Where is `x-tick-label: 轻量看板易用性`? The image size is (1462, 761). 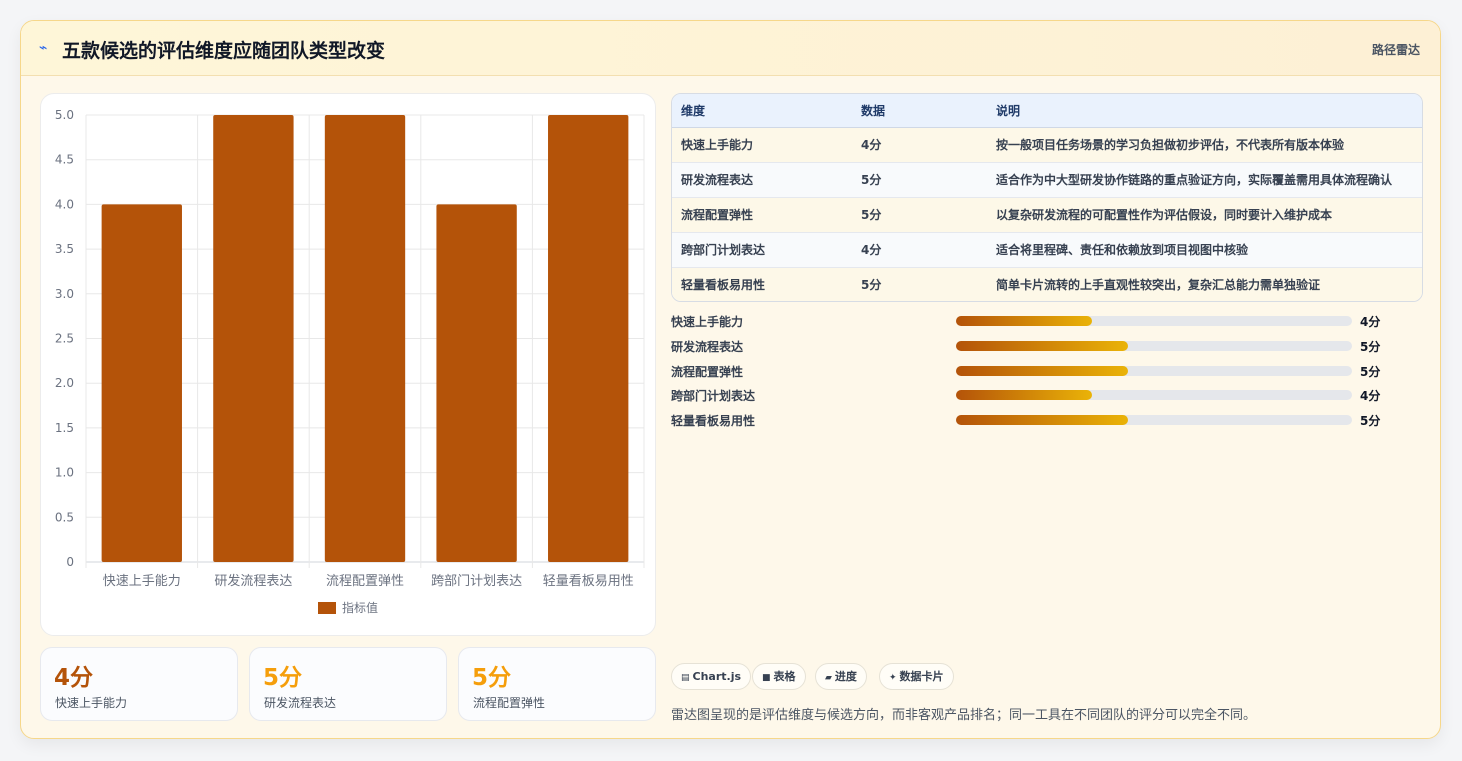
x-tick-label: 轻量看板易用性 is located at coordinates (588, 581).